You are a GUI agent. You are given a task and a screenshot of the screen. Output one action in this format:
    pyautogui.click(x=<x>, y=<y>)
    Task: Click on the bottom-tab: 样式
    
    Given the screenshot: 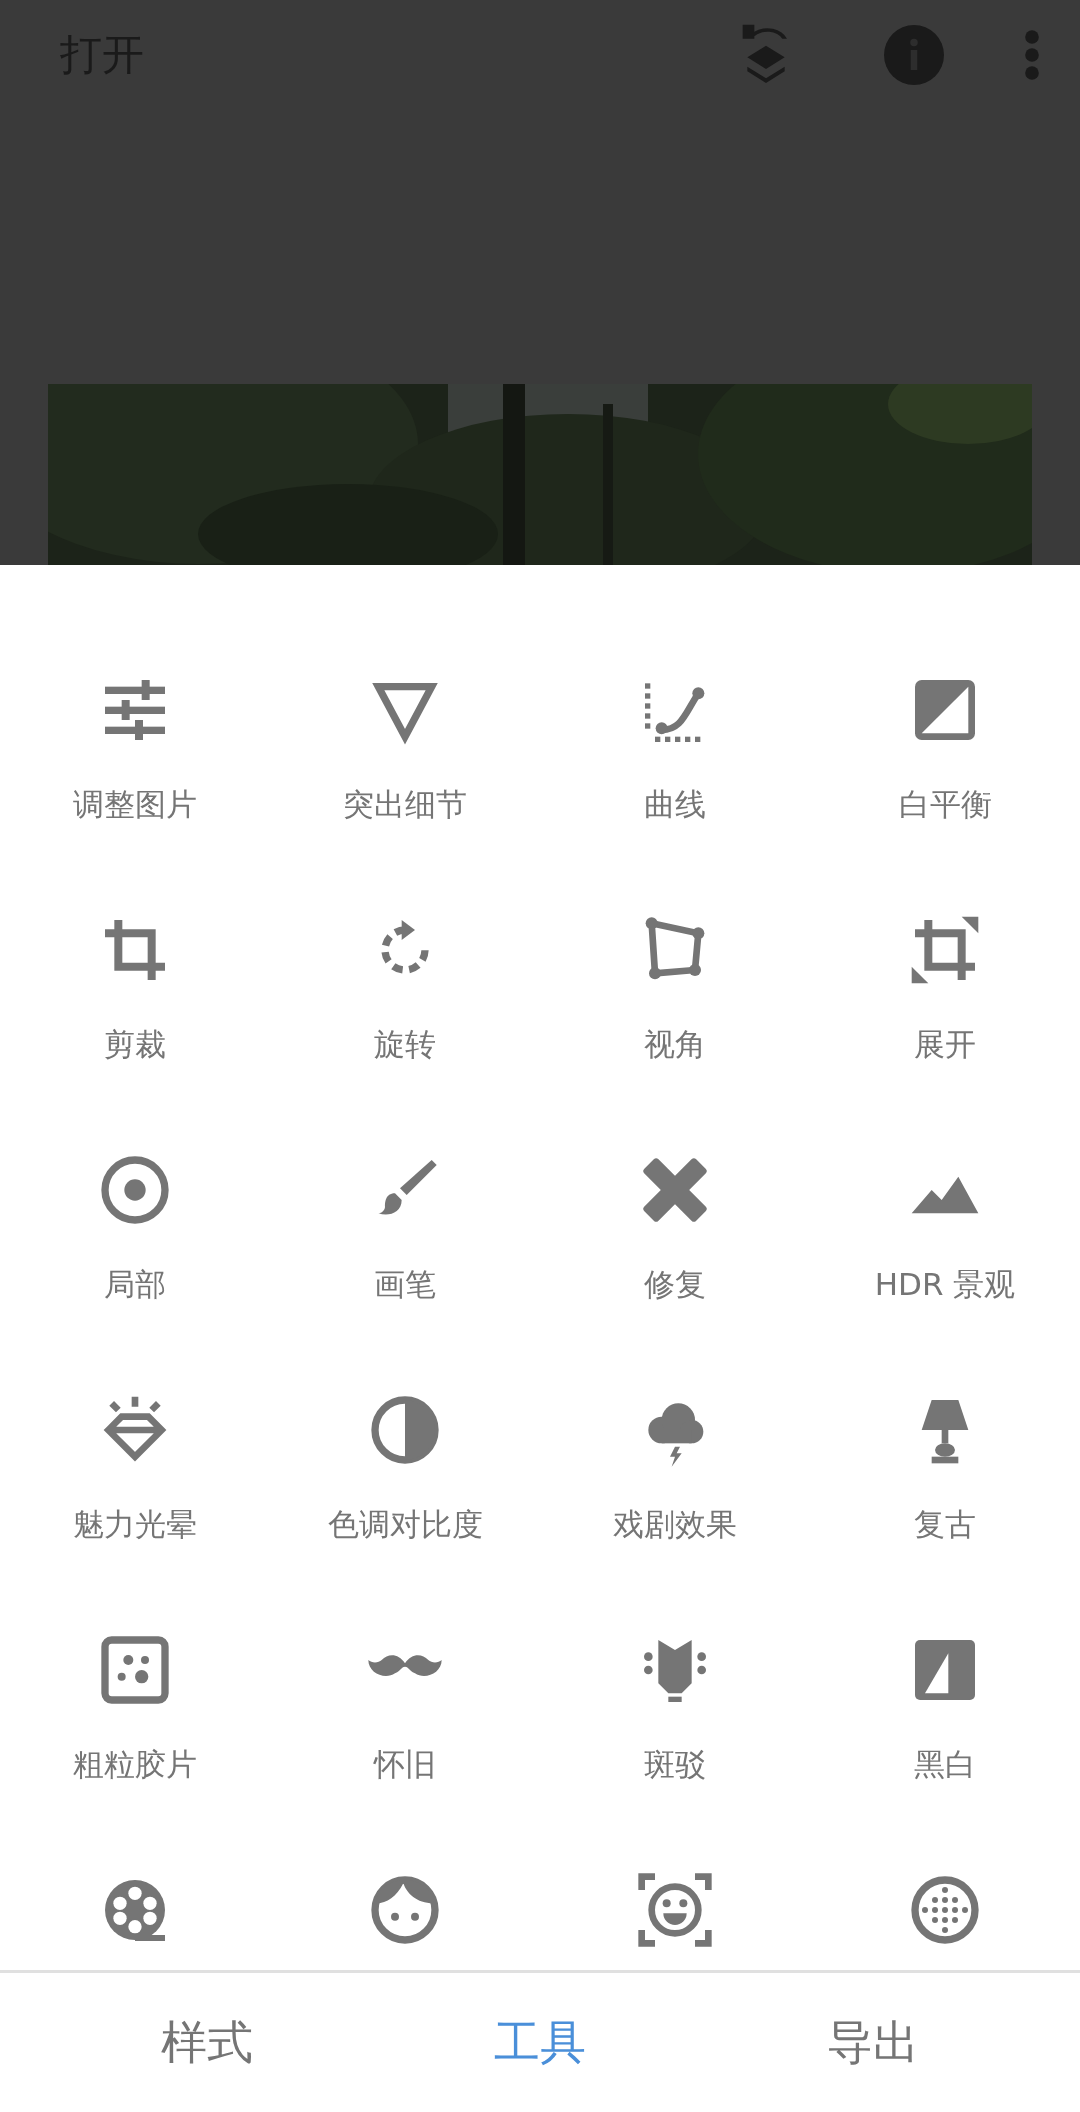 What is the action you would take?
    pyautogui.click(x=206, y=2042)
    